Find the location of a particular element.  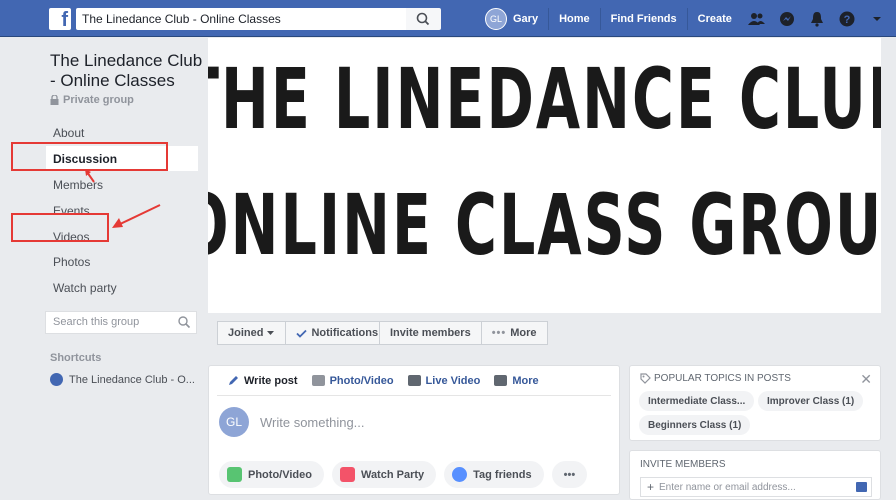

tab-write-post: Write post is located at coordinates (262, 380).